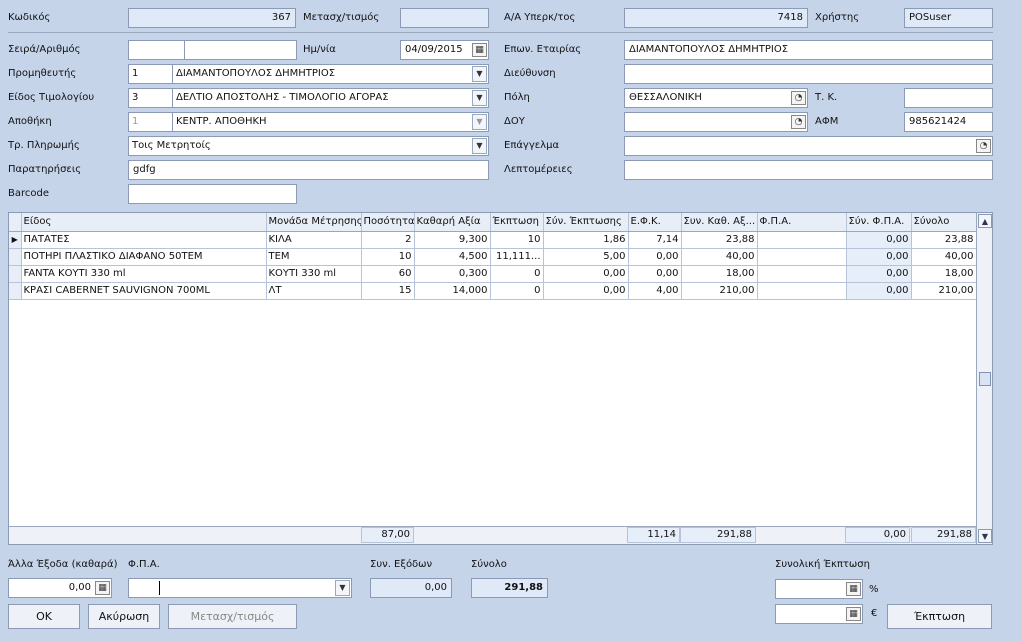  I want to click on cell-unit: ΤΕΜ, so click(314, 257).